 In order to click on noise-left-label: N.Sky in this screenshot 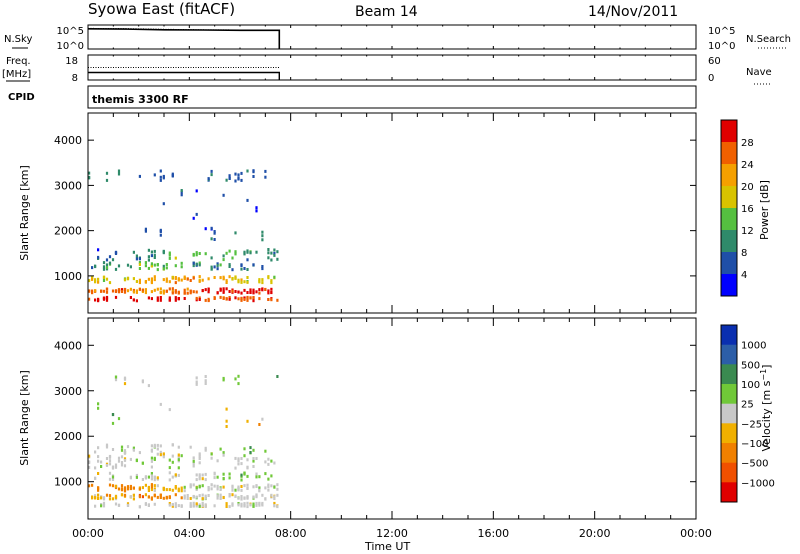, I will do `click(18, 39)`.